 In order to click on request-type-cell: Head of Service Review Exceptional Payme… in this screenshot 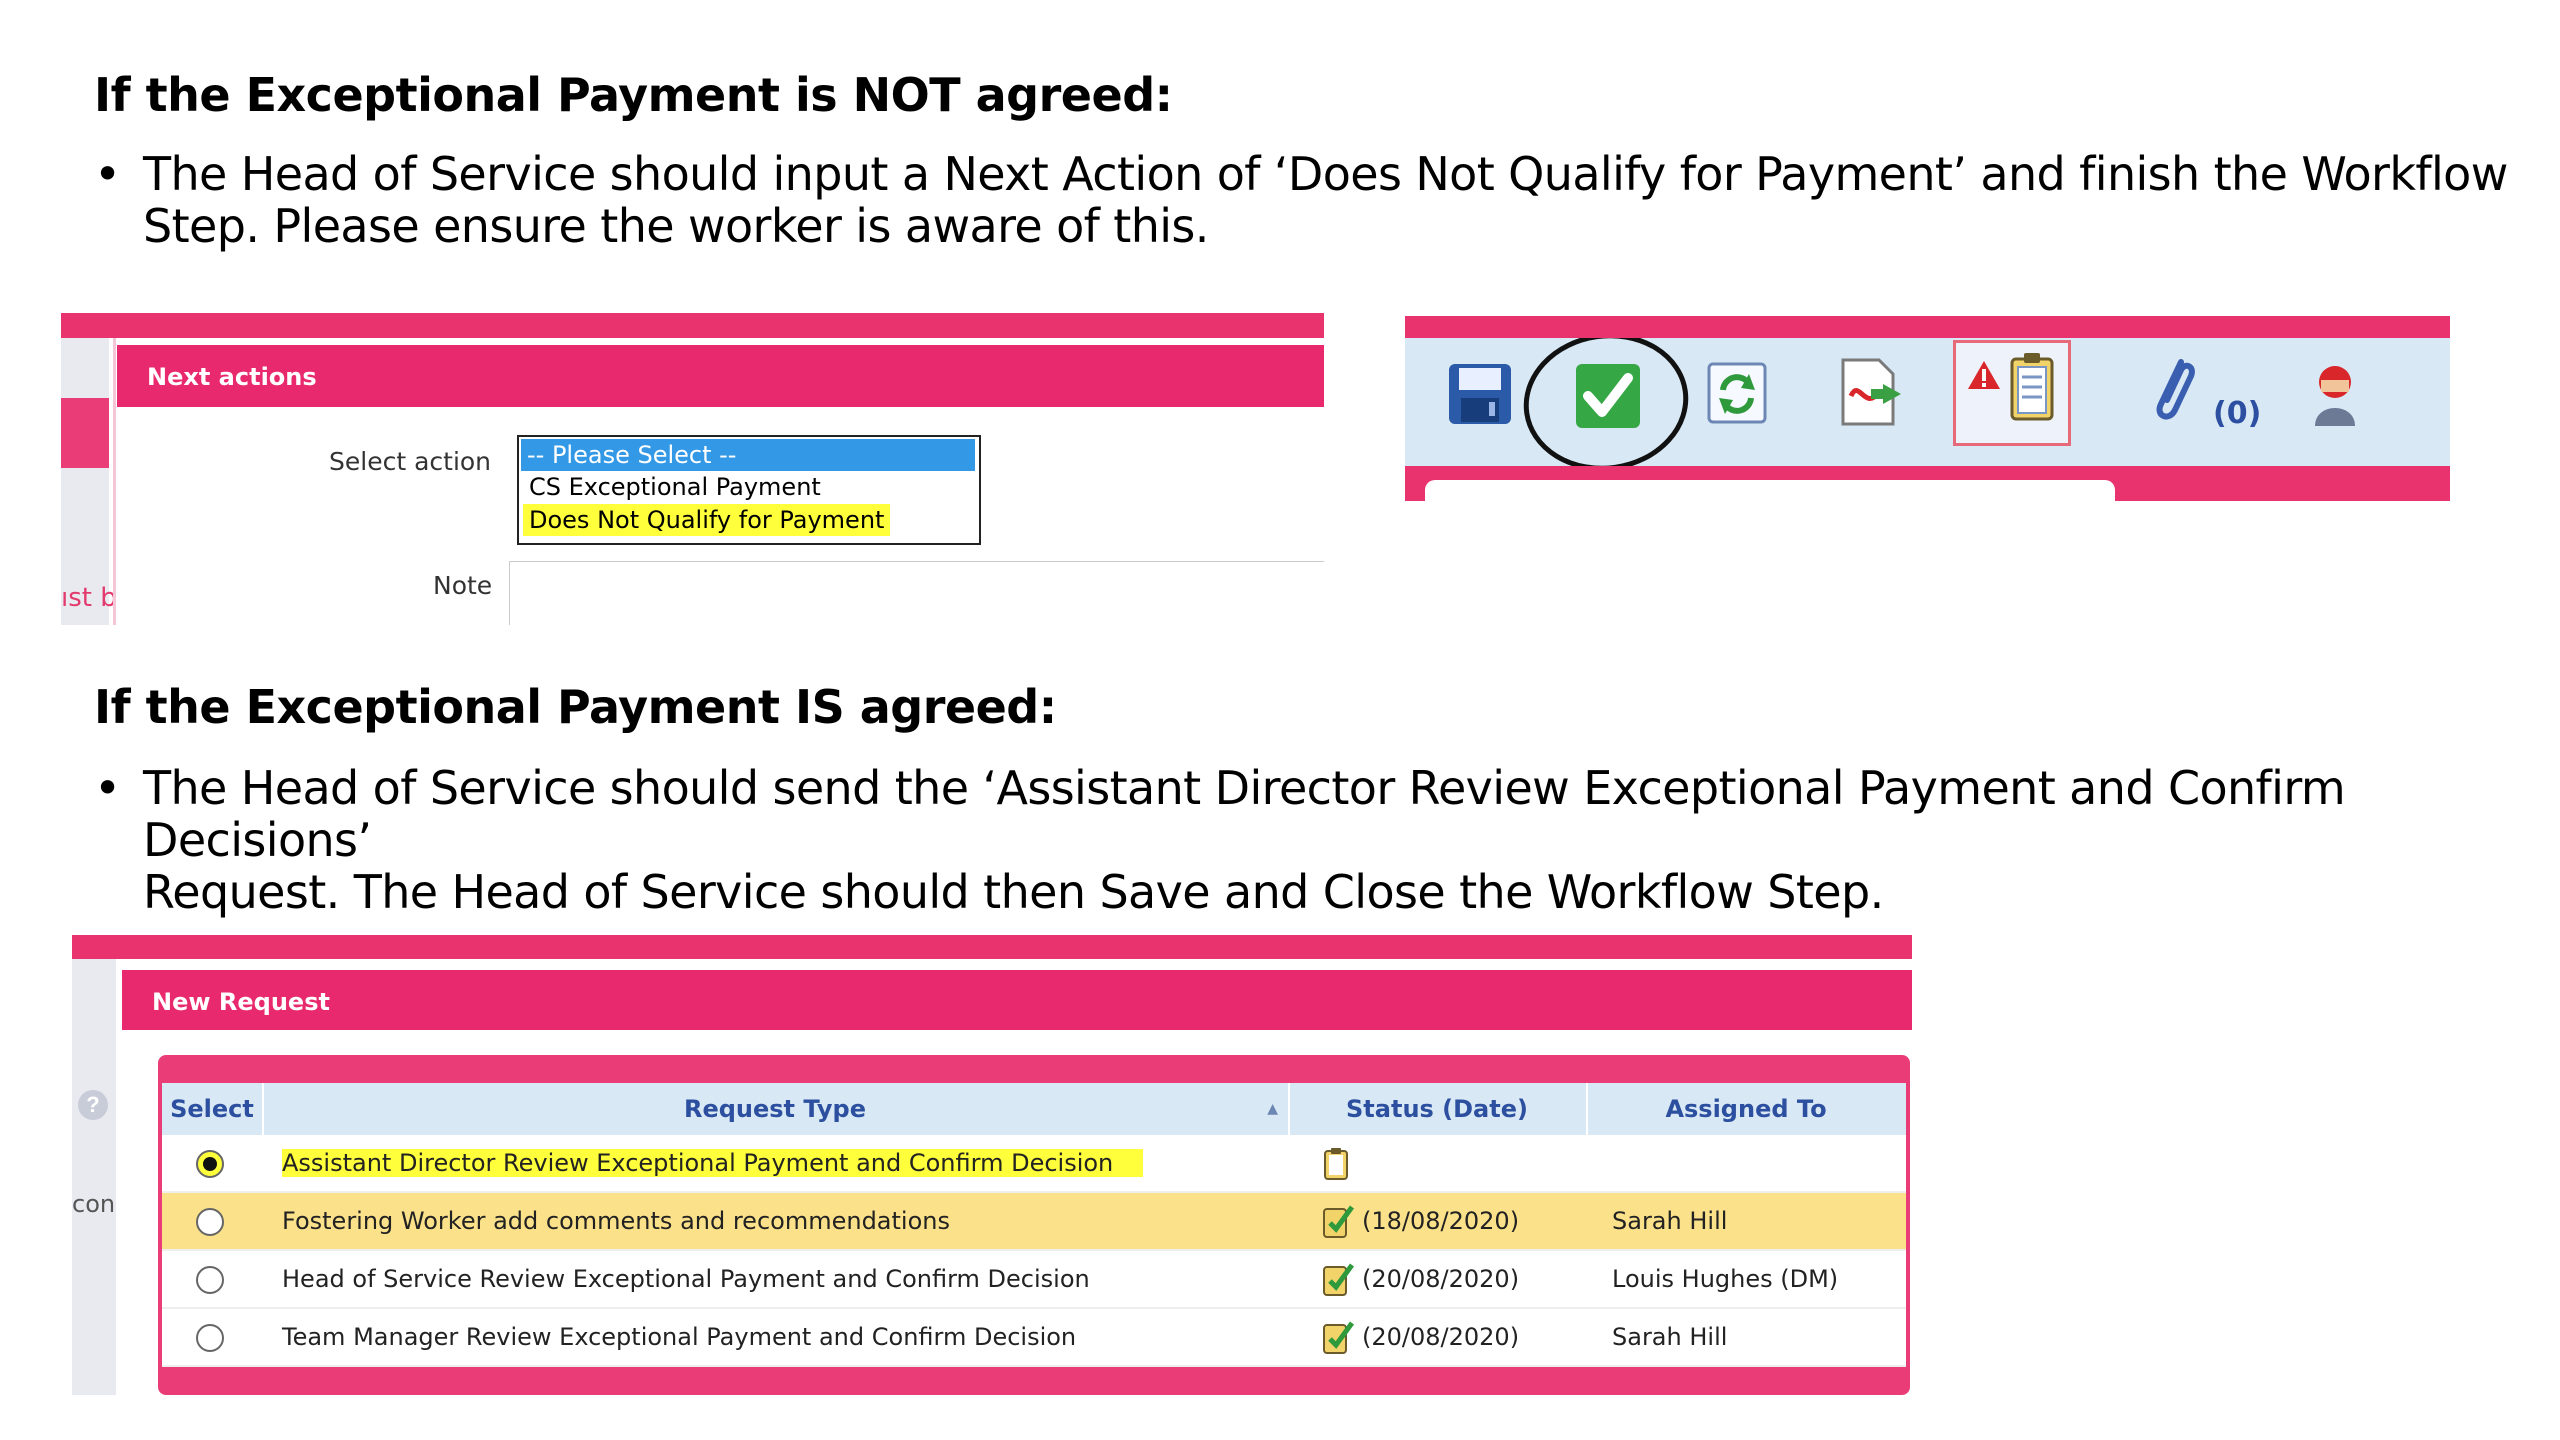, I will do `click(686, 1279)`.